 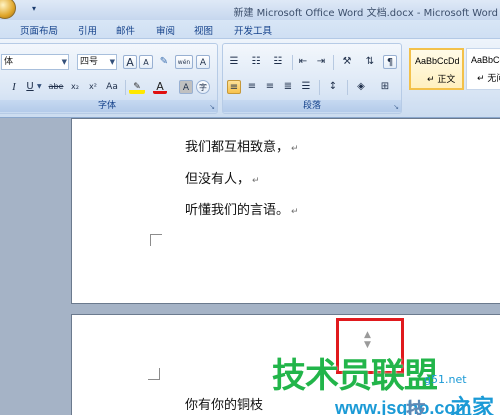 What do you see at coordinates (203, 62) in the screenshot?
I see `char-border-button: A` at bounding box center [203, 62].